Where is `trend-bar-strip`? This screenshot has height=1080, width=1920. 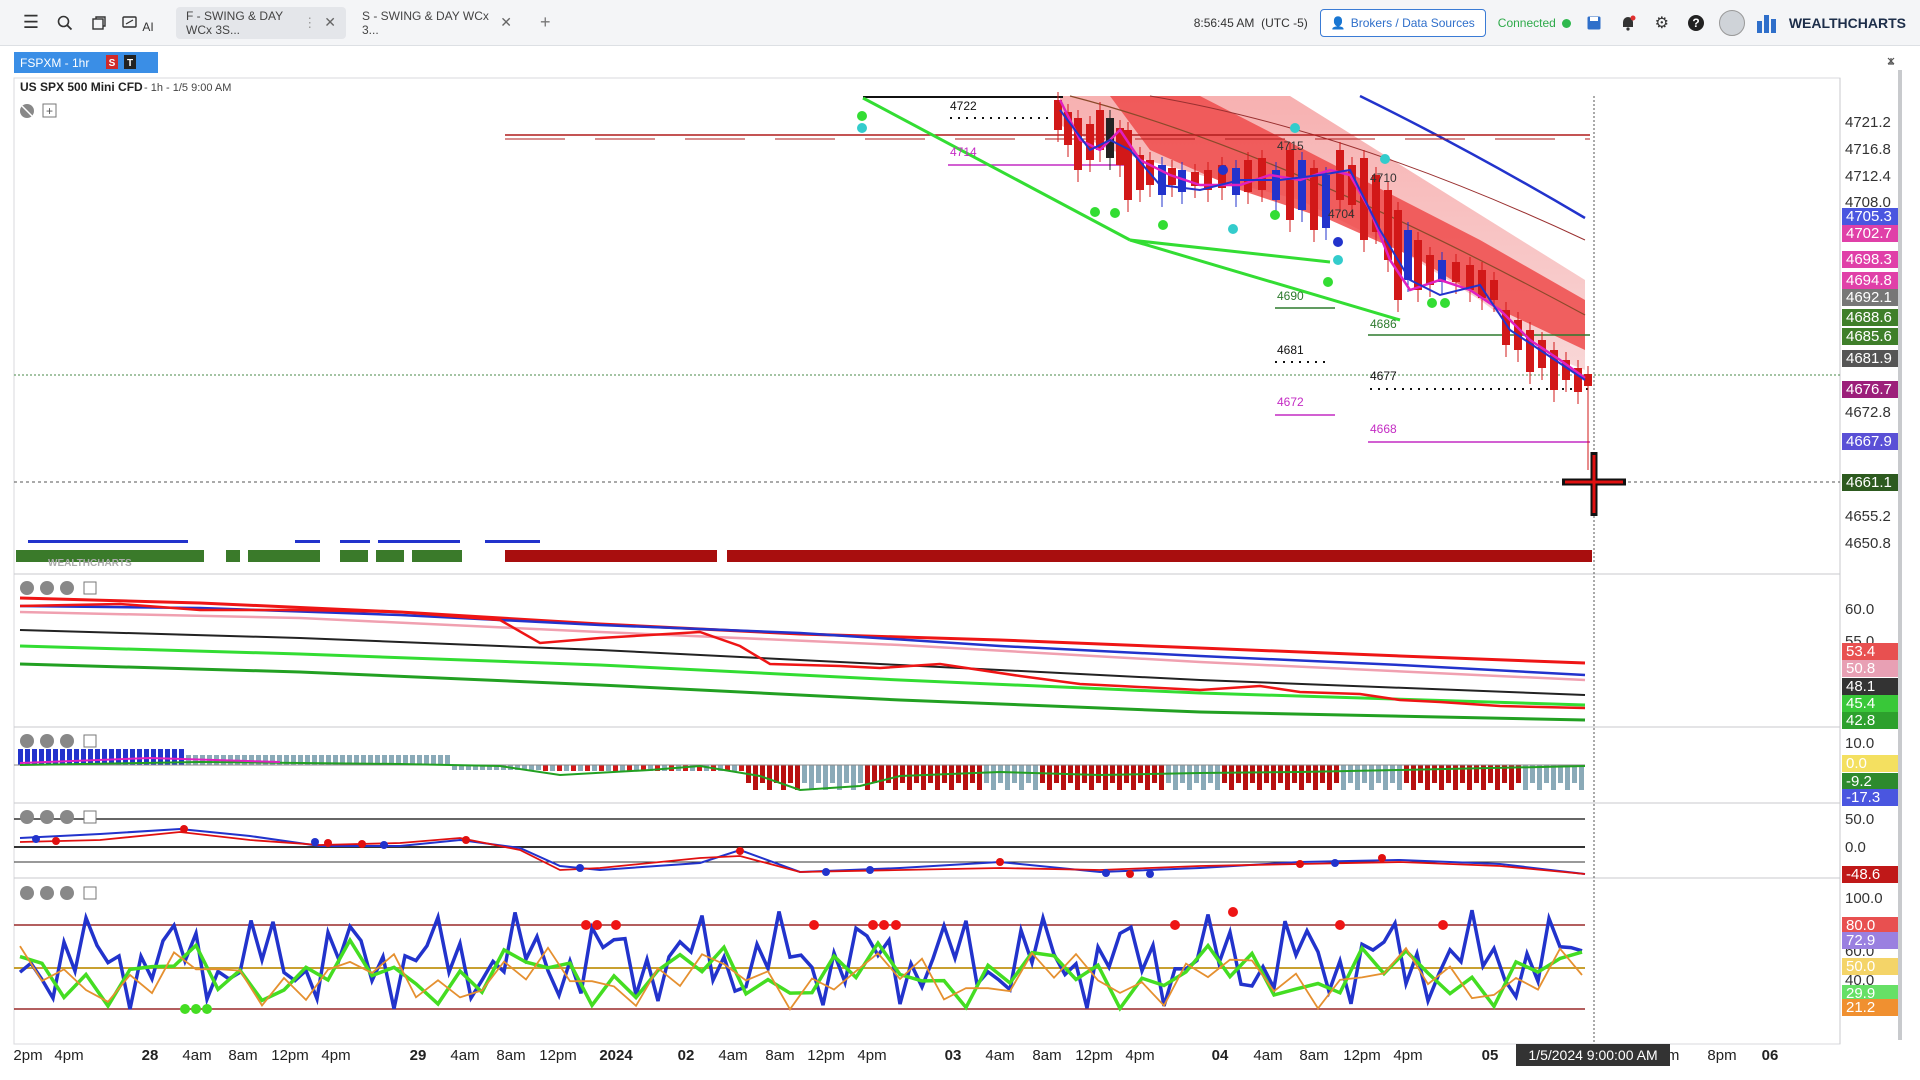
trend-bar-strip is located at coordinates (804, 551).